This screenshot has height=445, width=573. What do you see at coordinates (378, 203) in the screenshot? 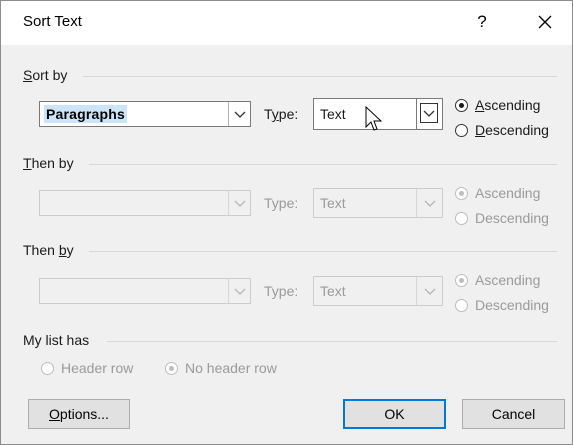
I see `then-by-1-type-dropdown: Text` at bounding box center [378, 203].